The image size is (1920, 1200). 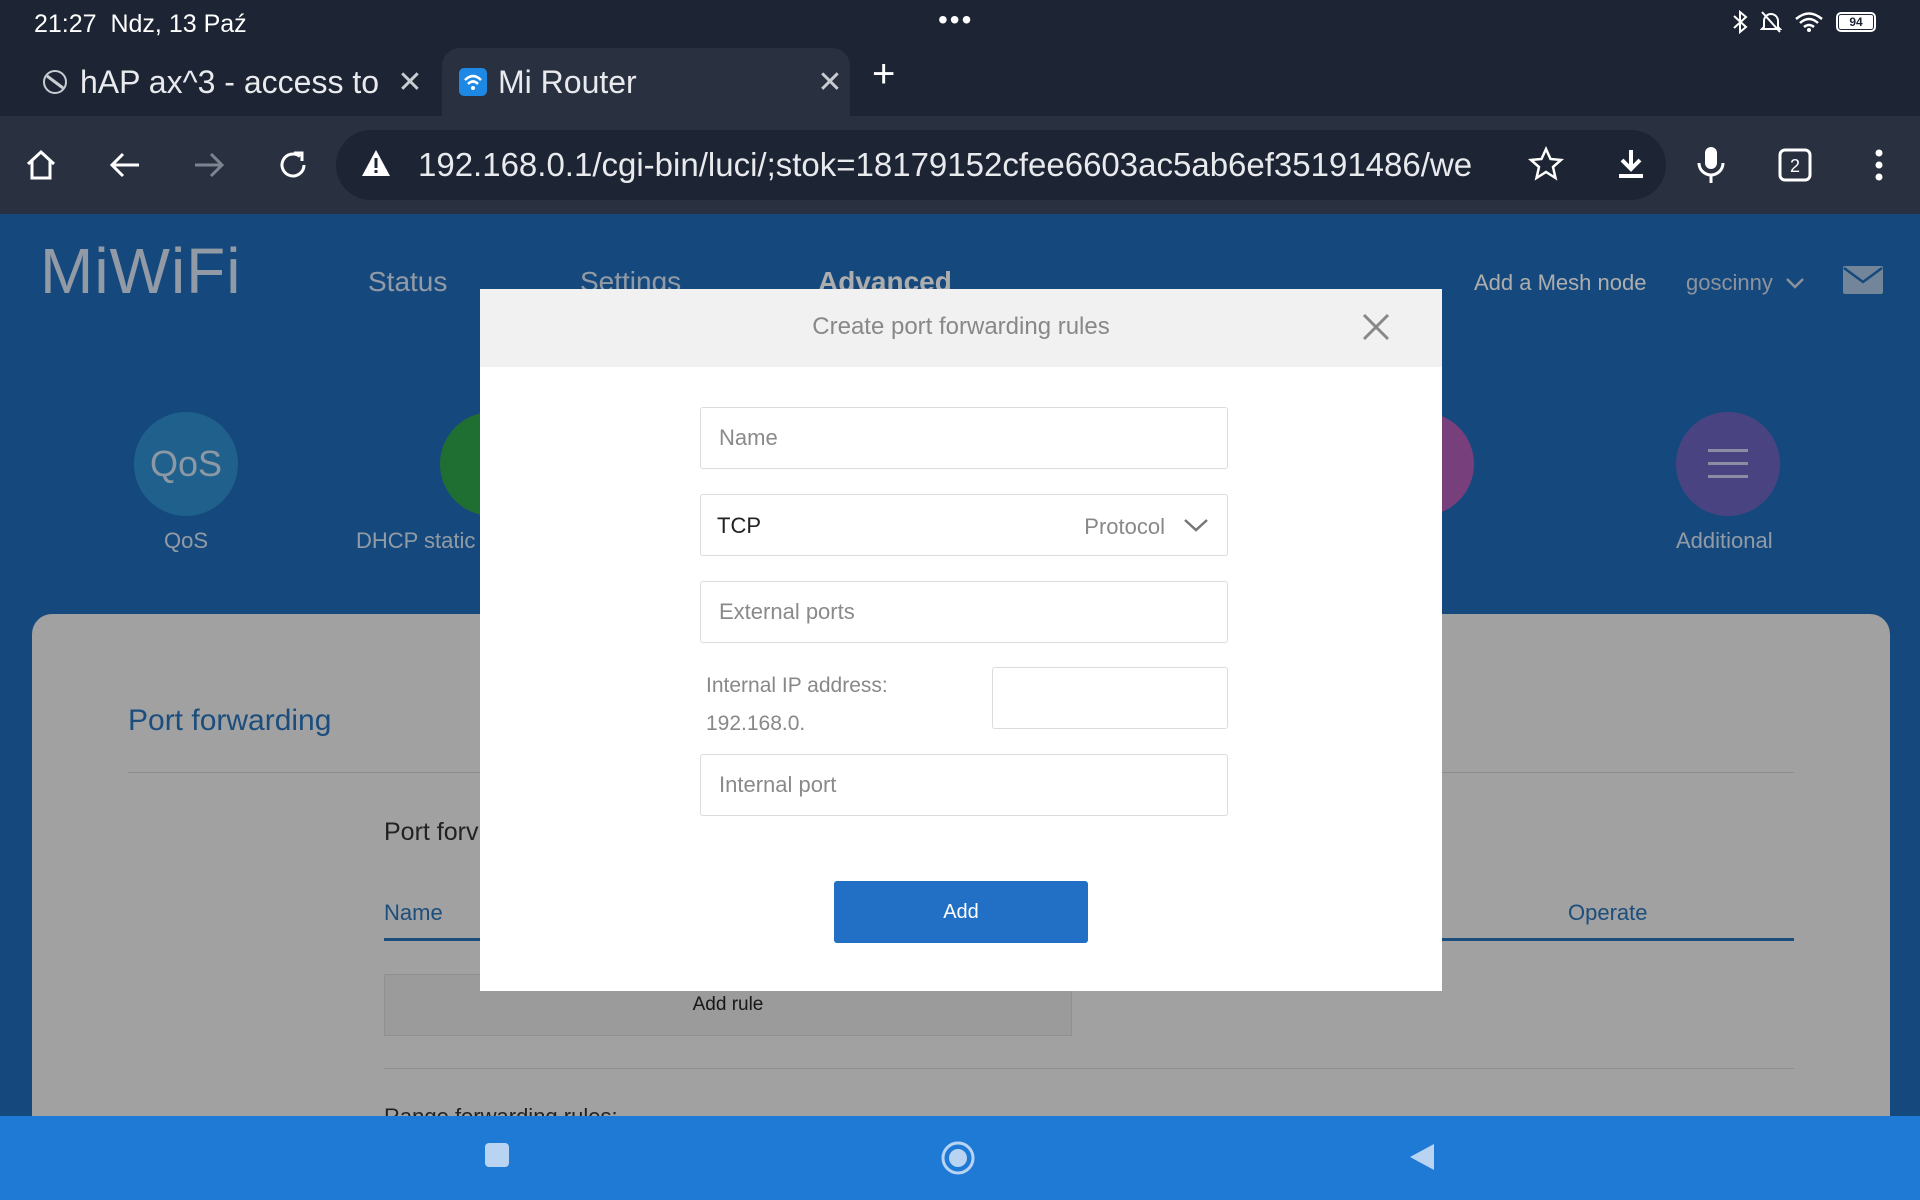 What do you see at coordinates (955, 20) in the screenshot?
I see `more-dots-icon: •••` at bounding box center [955, 20].